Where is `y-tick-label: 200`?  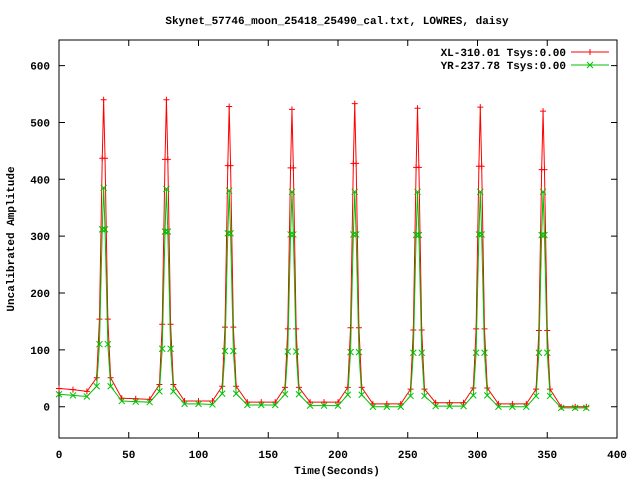
y-tick-label: 200 is located at coordinates (40, 295).